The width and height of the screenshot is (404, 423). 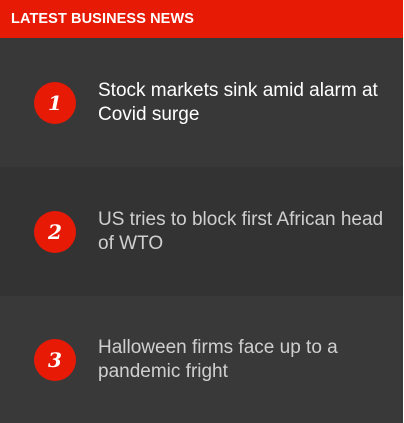 What do you see at coordinates (102, 19) in the screenshot?
I see `widget-title: LATEST BUSINESS NEWS` at bounding box center [102, 19].